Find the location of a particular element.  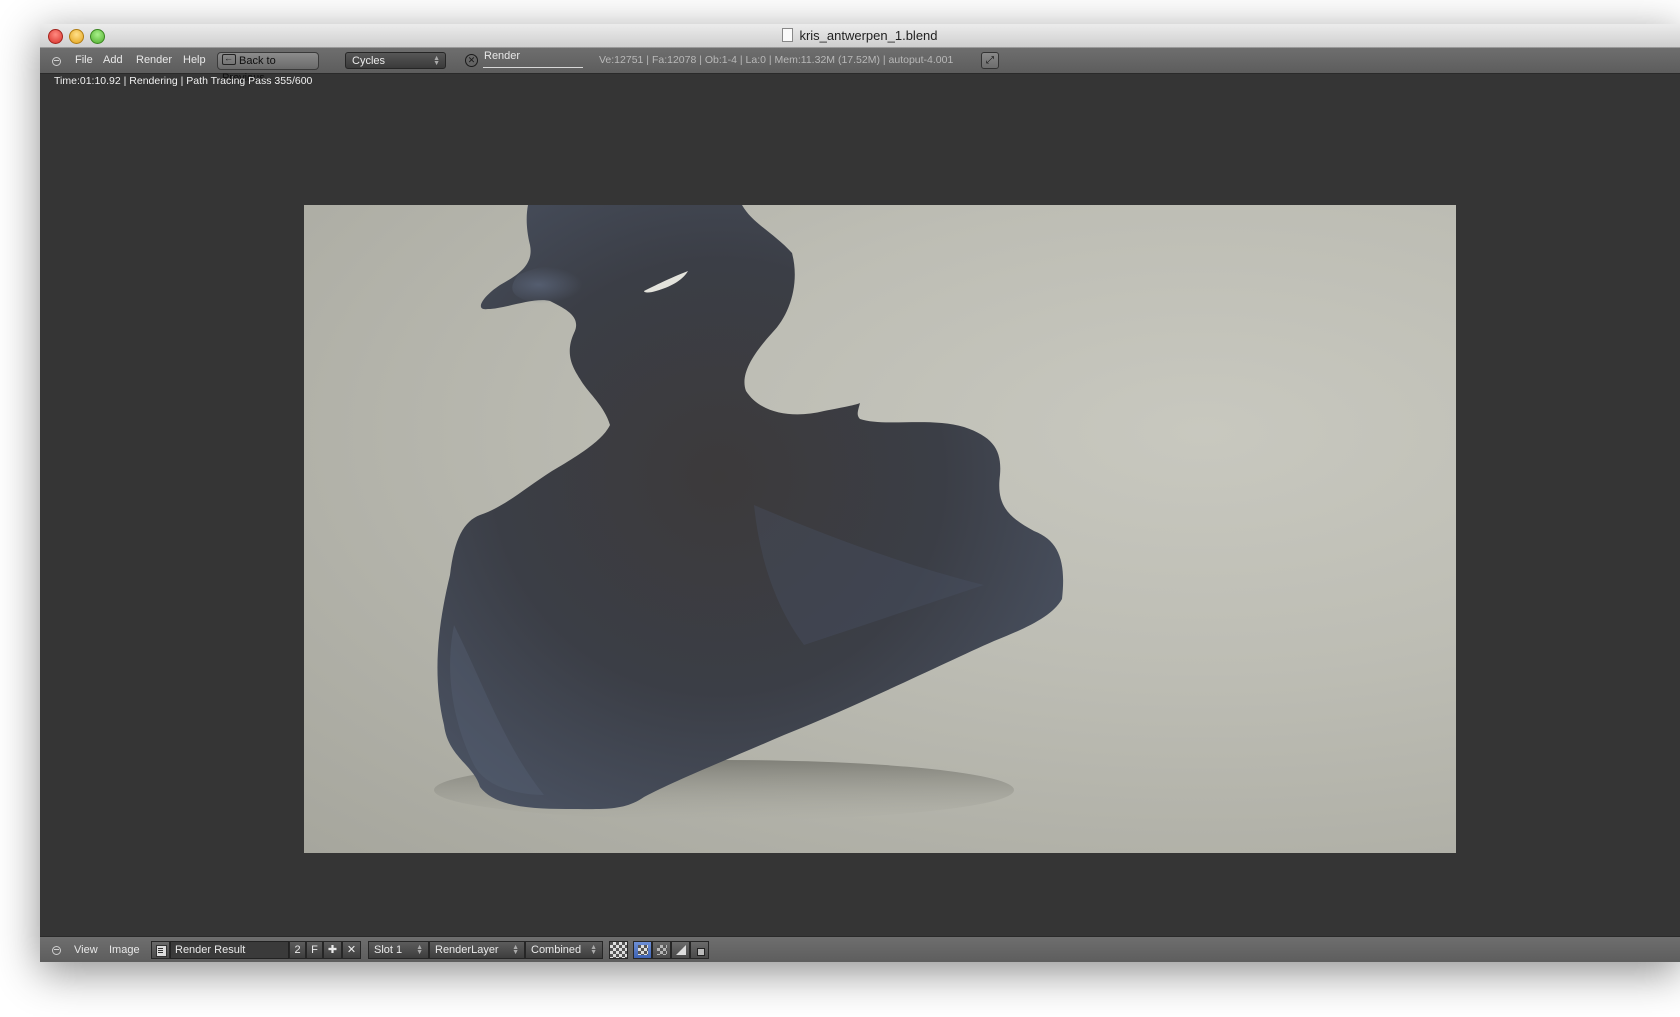

menu-render: Render is located at coordinates (154, 60).